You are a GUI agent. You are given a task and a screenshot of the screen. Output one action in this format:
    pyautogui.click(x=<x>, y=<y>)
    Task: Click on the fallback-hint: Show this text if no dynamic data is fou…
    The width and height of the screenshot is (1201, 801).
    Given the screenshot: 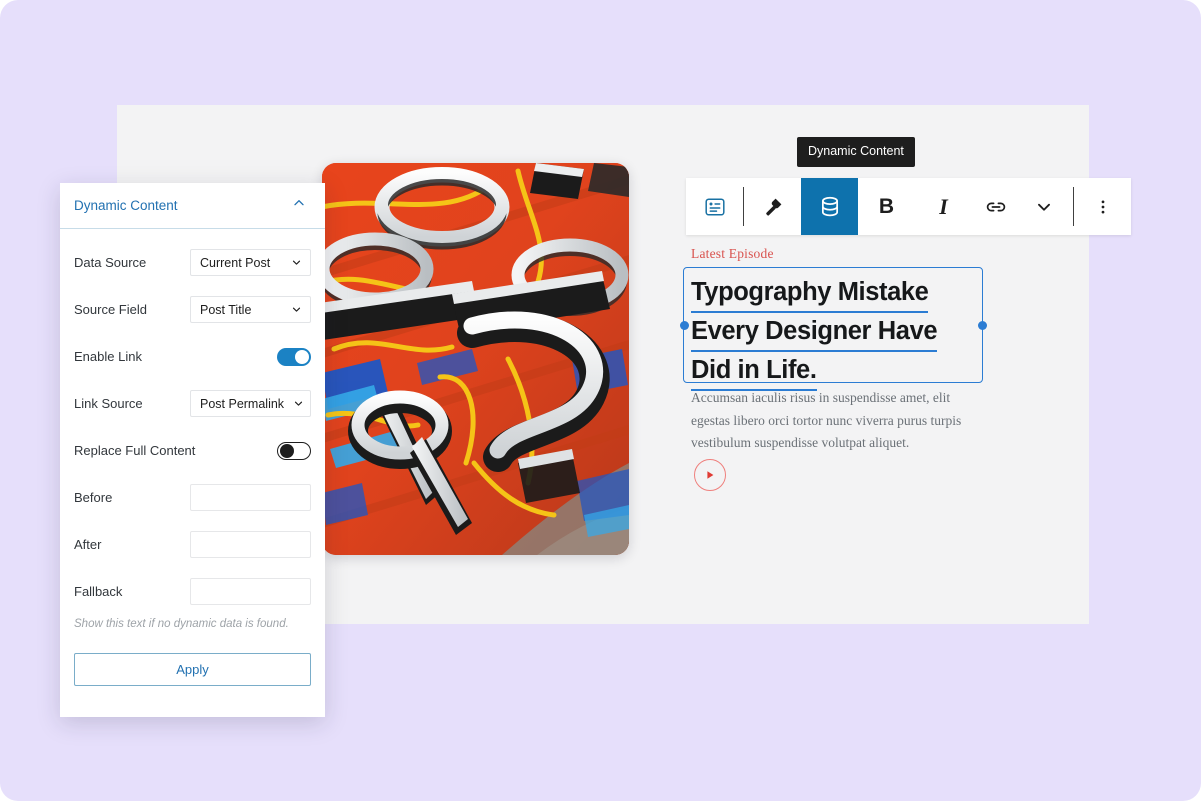 What is the action you would take?
    pyautogui.click(x=181, y=624)
    